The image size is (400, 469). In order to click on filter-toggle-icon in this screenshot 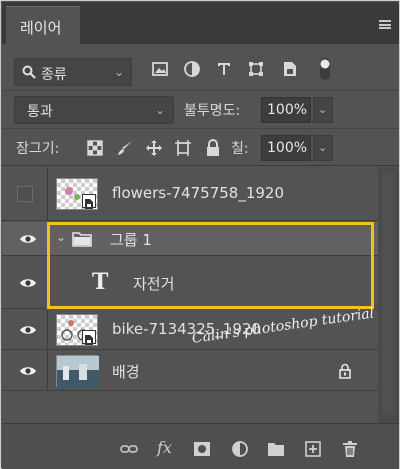, I will do `click(325, 69)`.